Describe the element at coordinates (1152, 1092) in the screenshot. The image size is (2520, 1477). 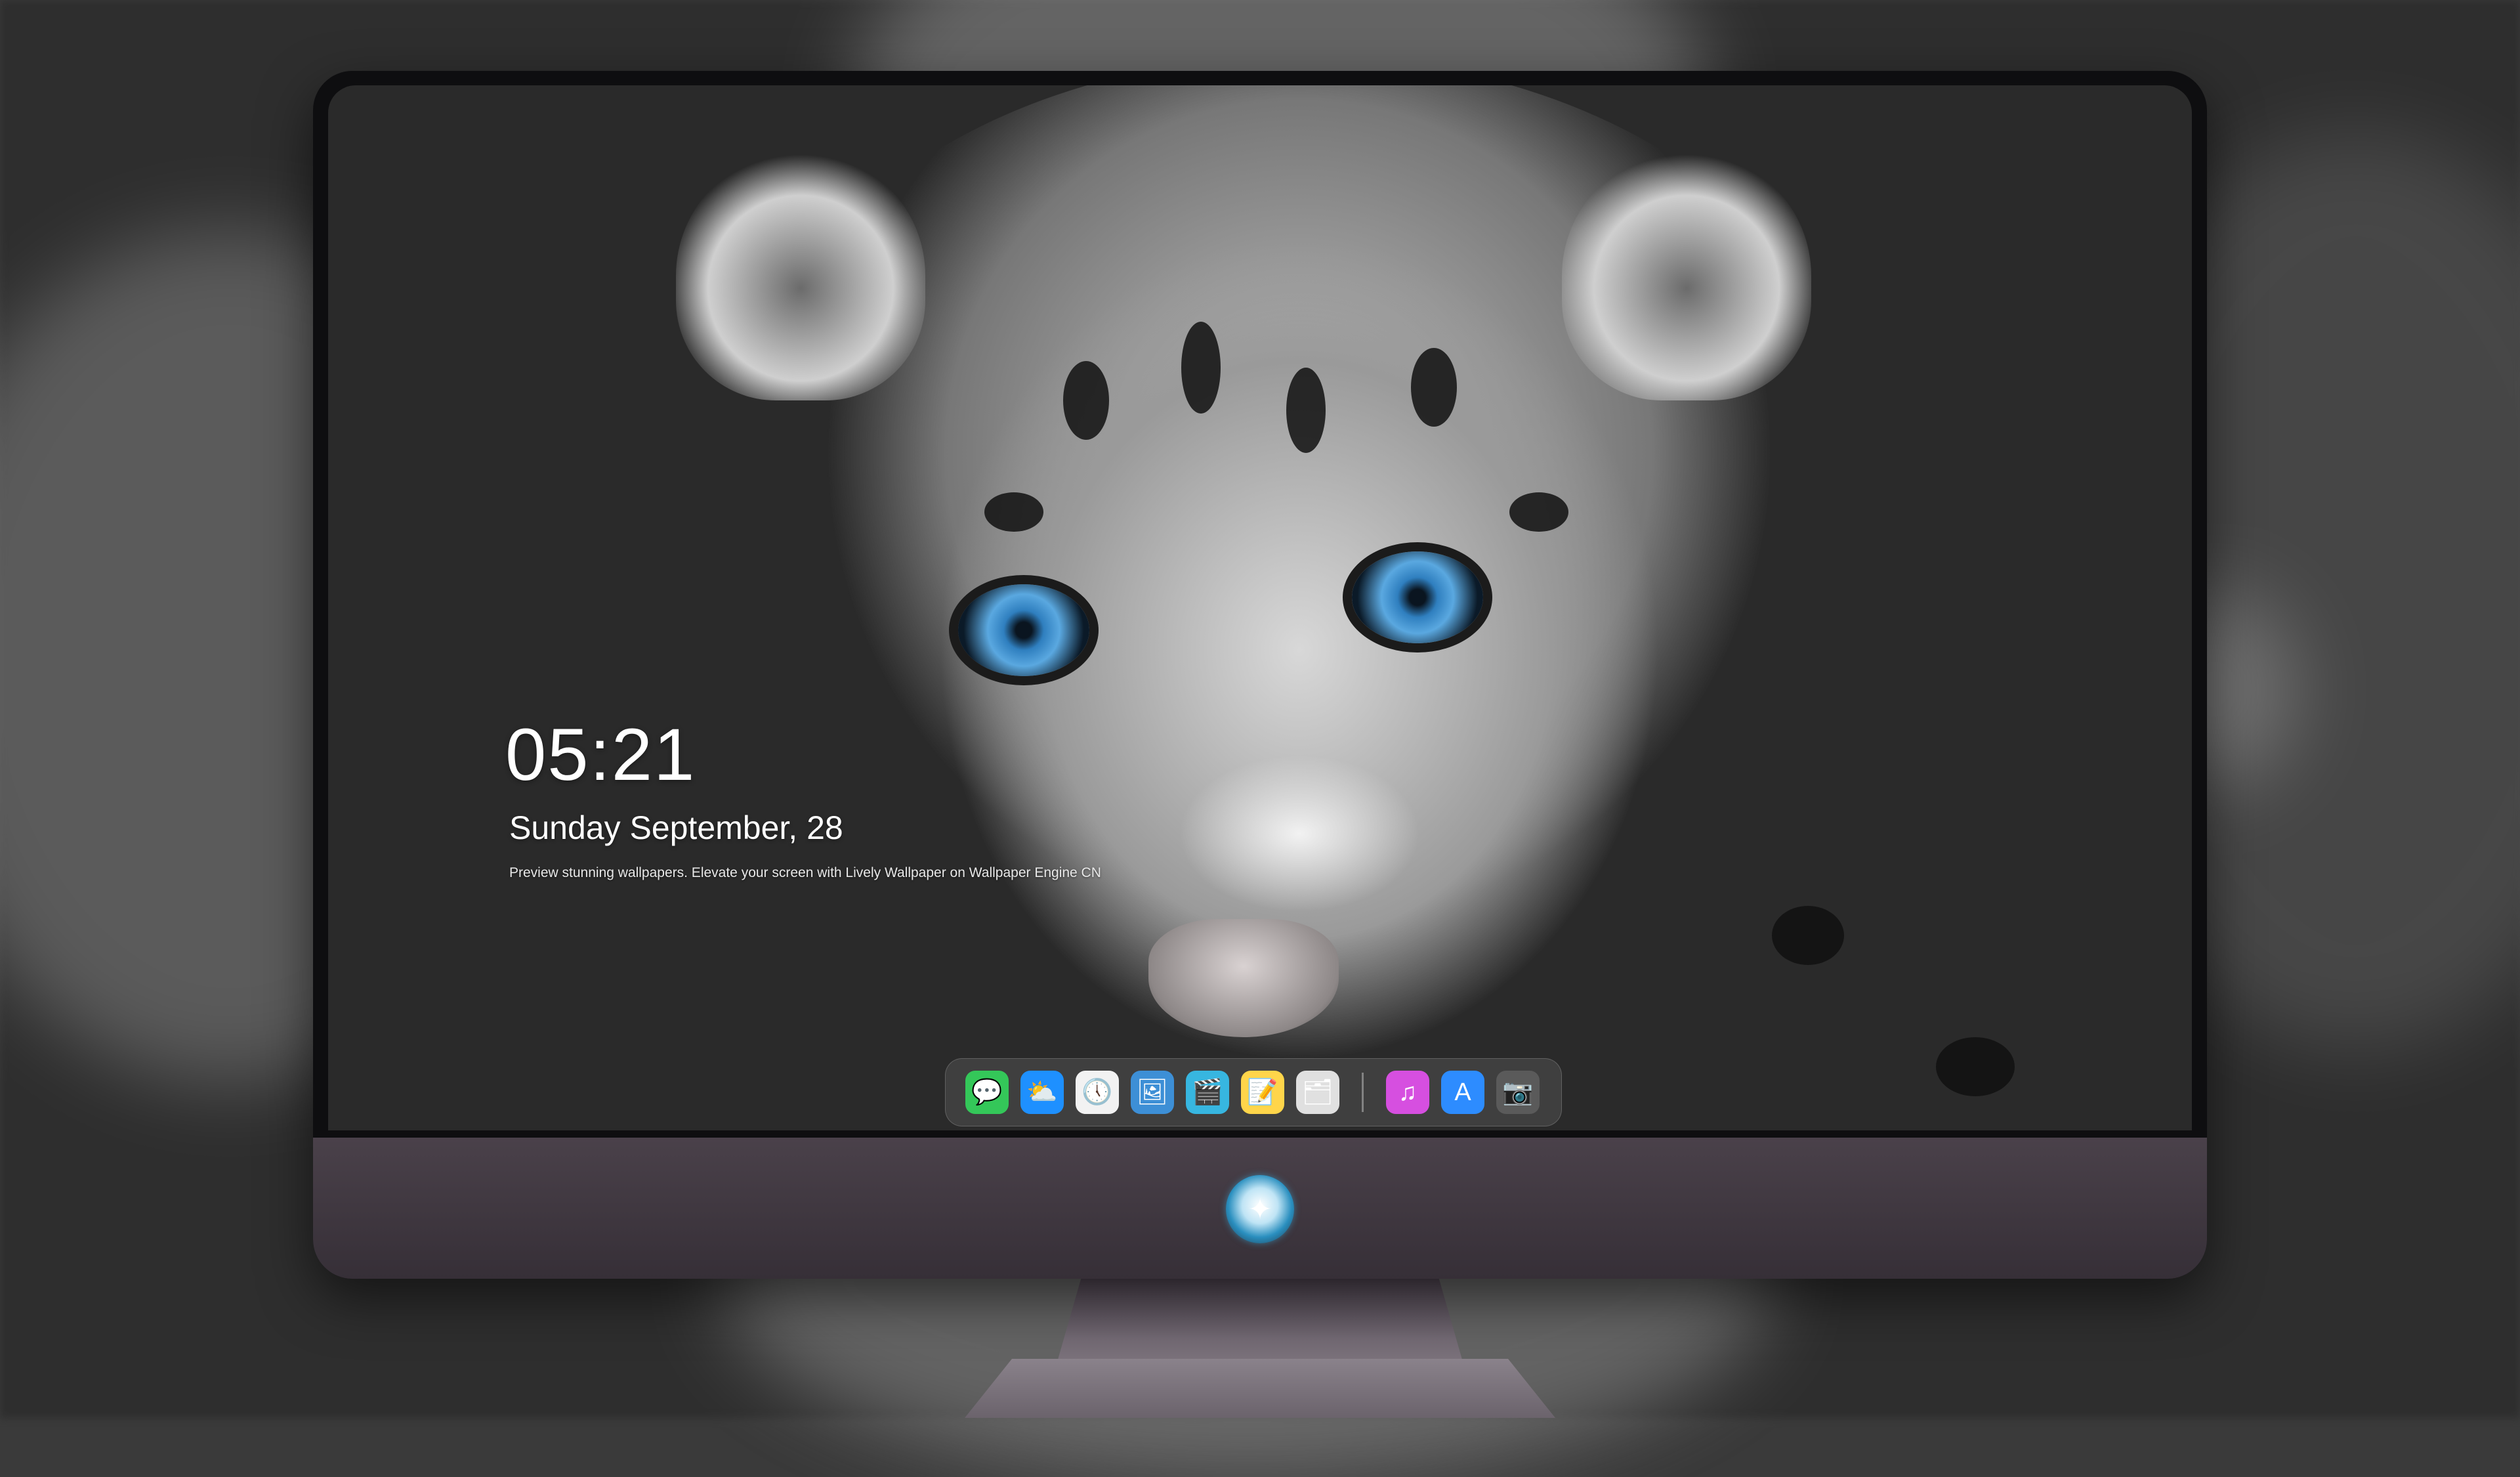
I see `preview-icon: 🖼` at that location.